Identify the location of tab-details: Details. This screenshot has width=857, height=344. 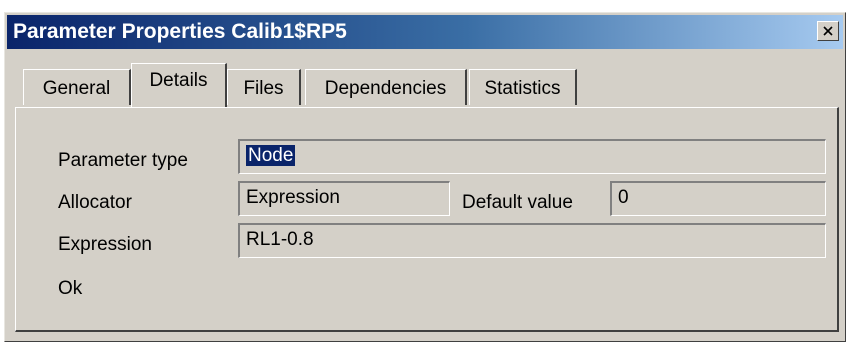
(179, 85).